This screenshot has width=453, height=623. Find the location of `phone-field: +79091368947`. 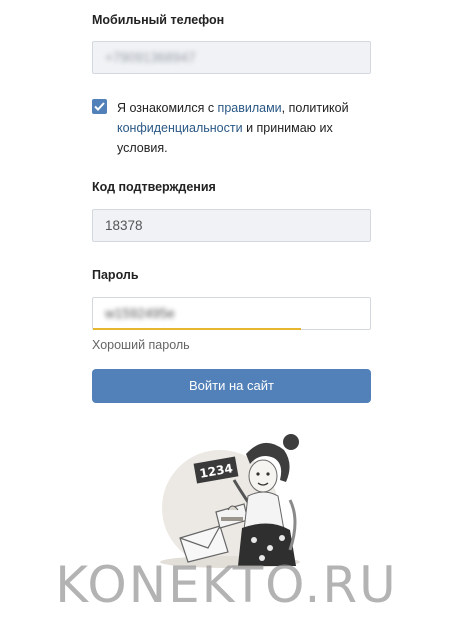

phone-field: +79091368947 is located at coordinates (231, 57).